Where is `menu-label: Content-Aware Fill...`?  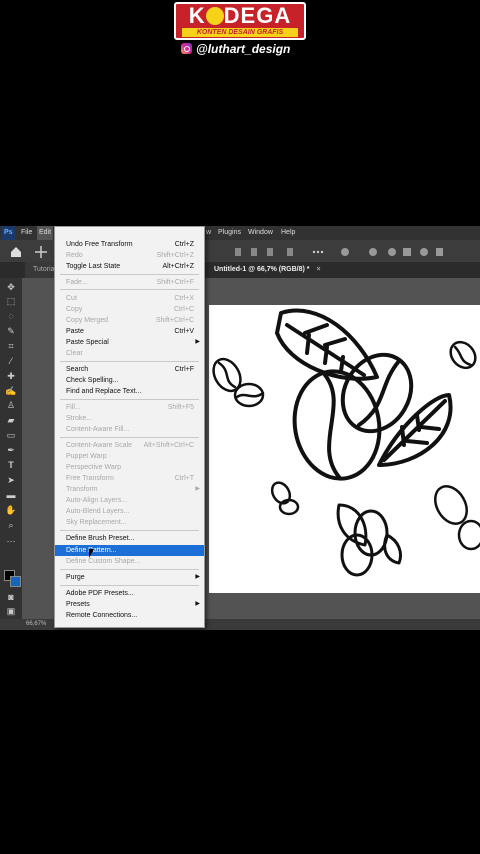 menu-label: Content-Aware Fill... is located at coordinates (98, 429).